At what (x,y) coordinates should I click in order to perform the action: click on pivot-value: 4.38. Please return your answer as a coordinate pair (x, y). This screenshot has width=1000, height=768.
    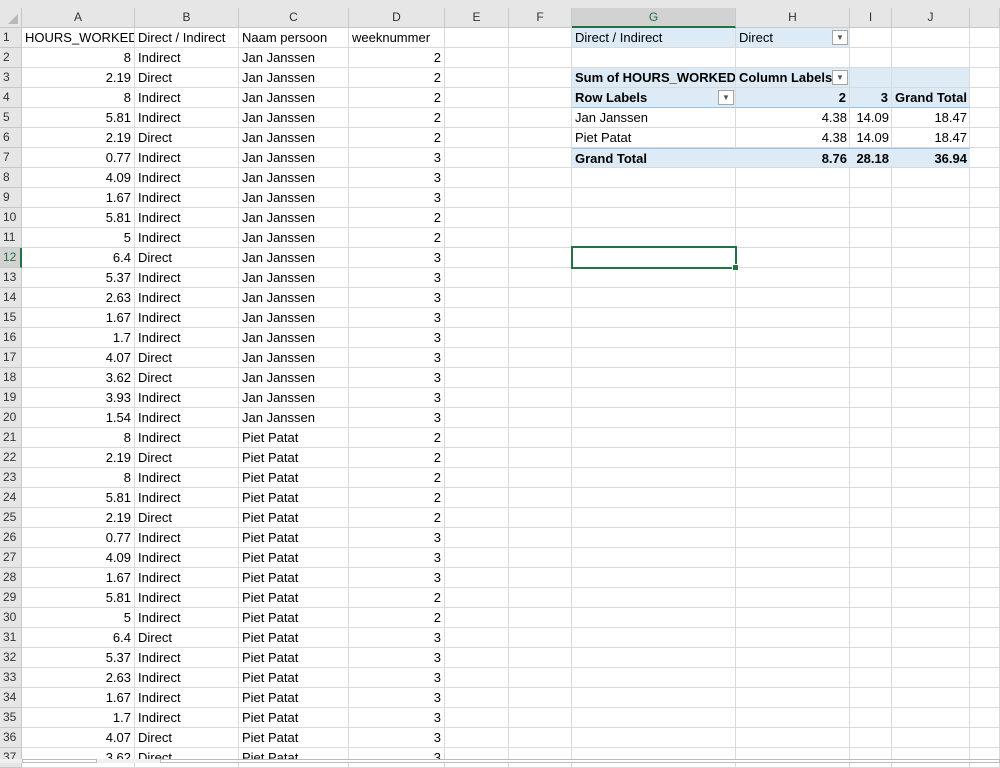
    Looking at the image, I should click on (793, 138).